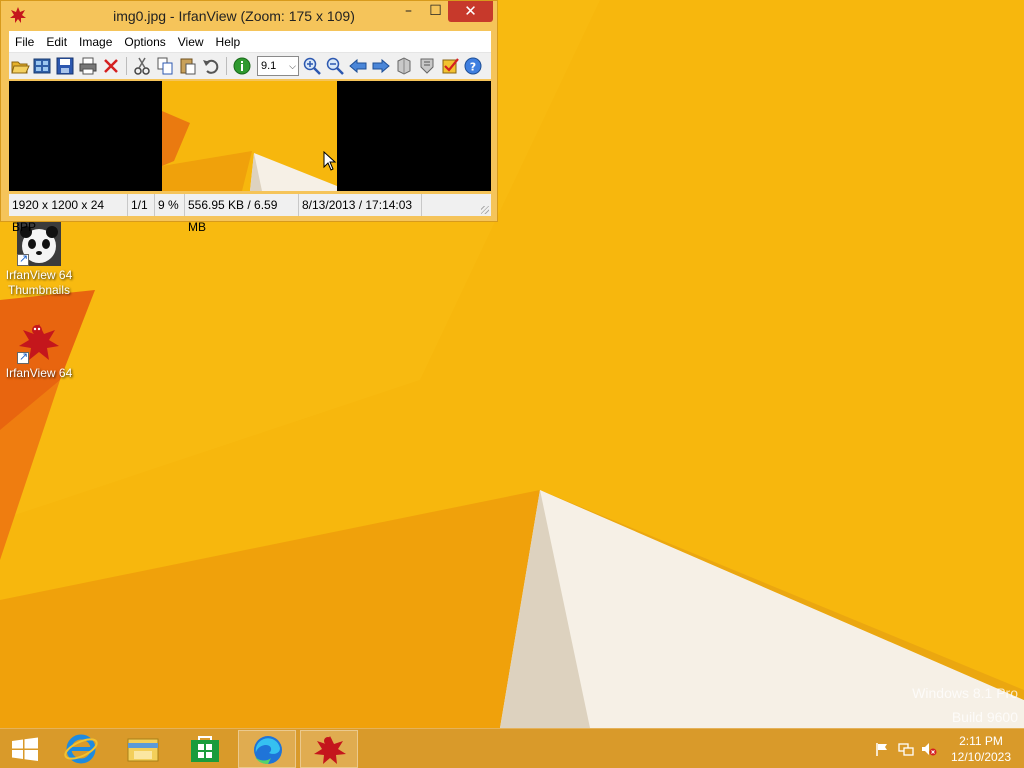  Describe the element at coordinates (42, 66) in the screenshot. I see `thumbnails-icon` at that location.